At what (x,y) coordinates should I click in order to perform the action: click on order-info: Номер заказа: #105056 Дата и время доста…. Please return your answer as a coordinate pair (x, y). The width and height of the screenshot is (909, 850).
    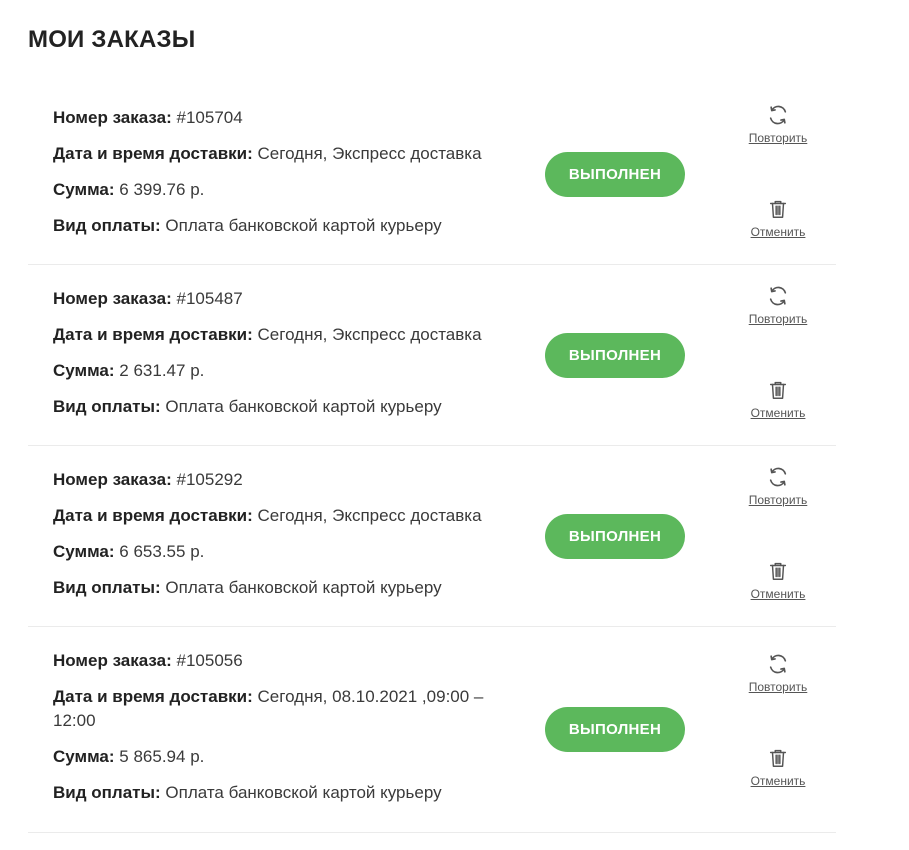
    Looking at the image, I should click on (288, 733).